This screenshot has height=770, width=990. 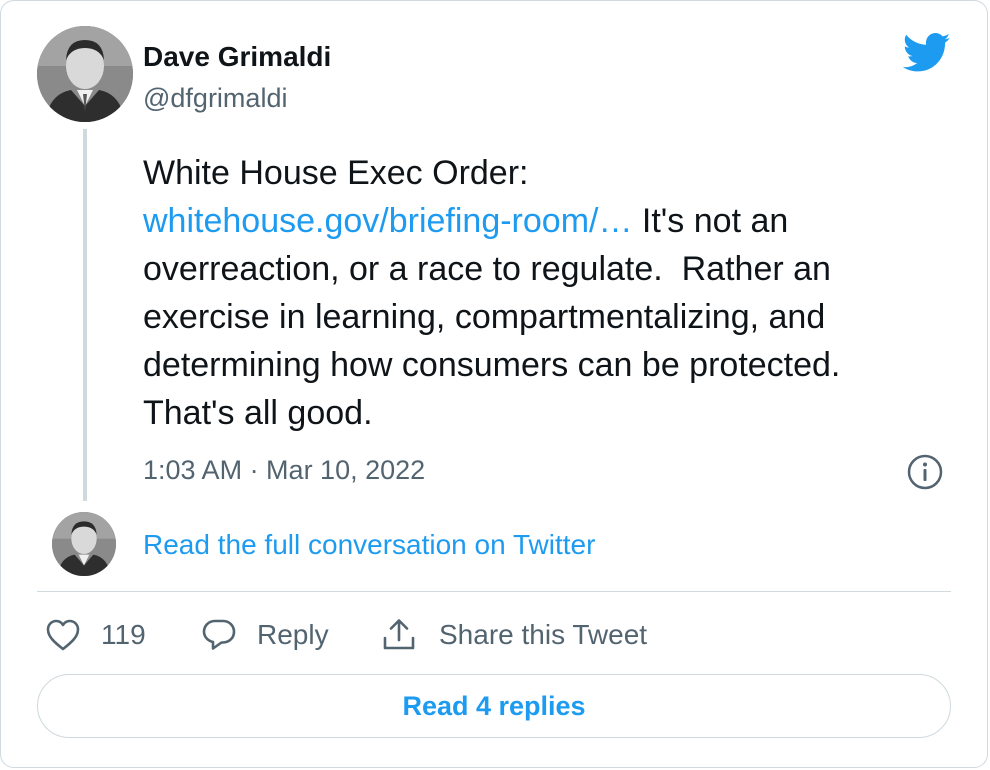 I want to click on author-avatar-image, so click(x=85, y=74).